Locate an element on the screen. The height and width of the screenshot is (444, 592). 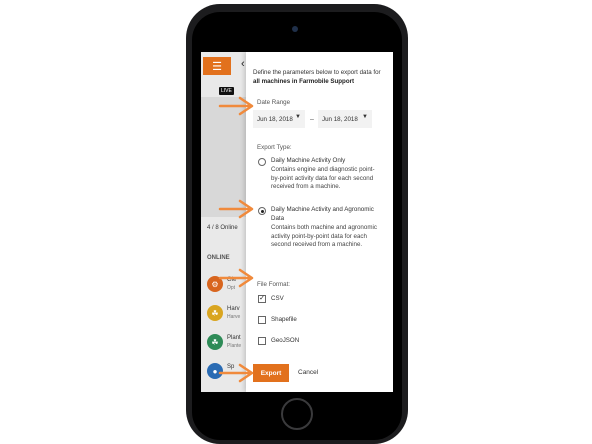
date-end-value: Jun 18, 2018 is located at coordinates (340, 119).